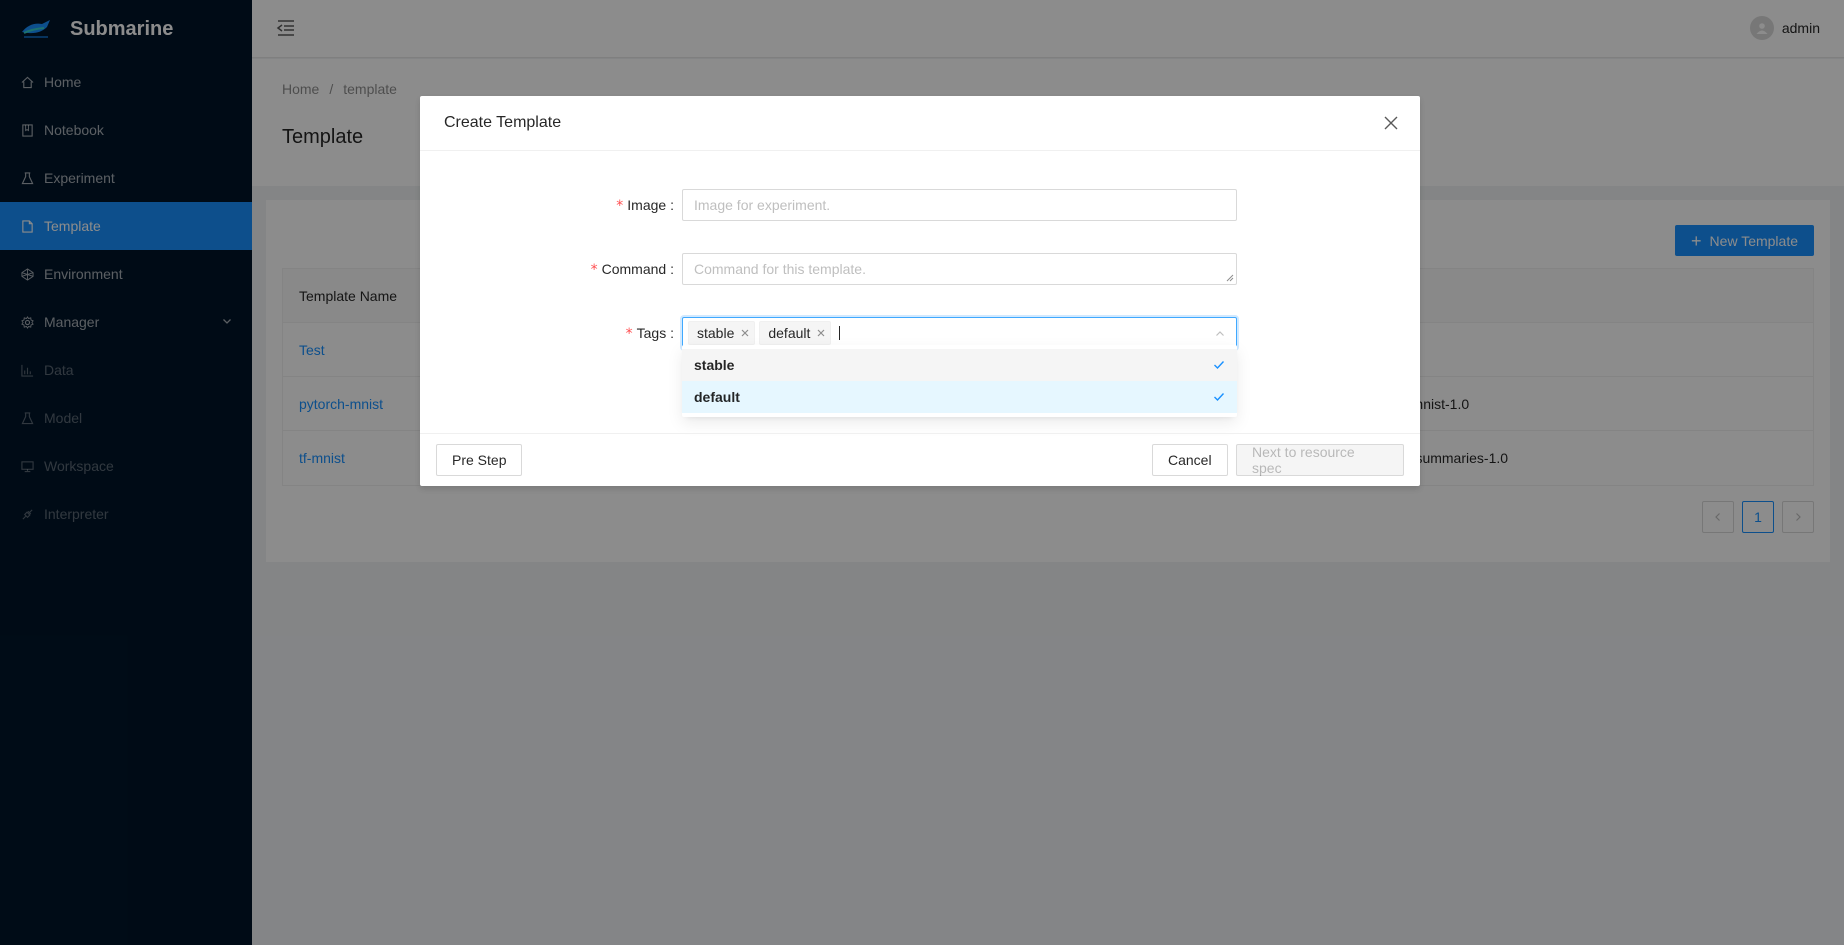 The width and height of the screenshot is (1844, 945). I want to click on option-label: default, so click(717, 397).